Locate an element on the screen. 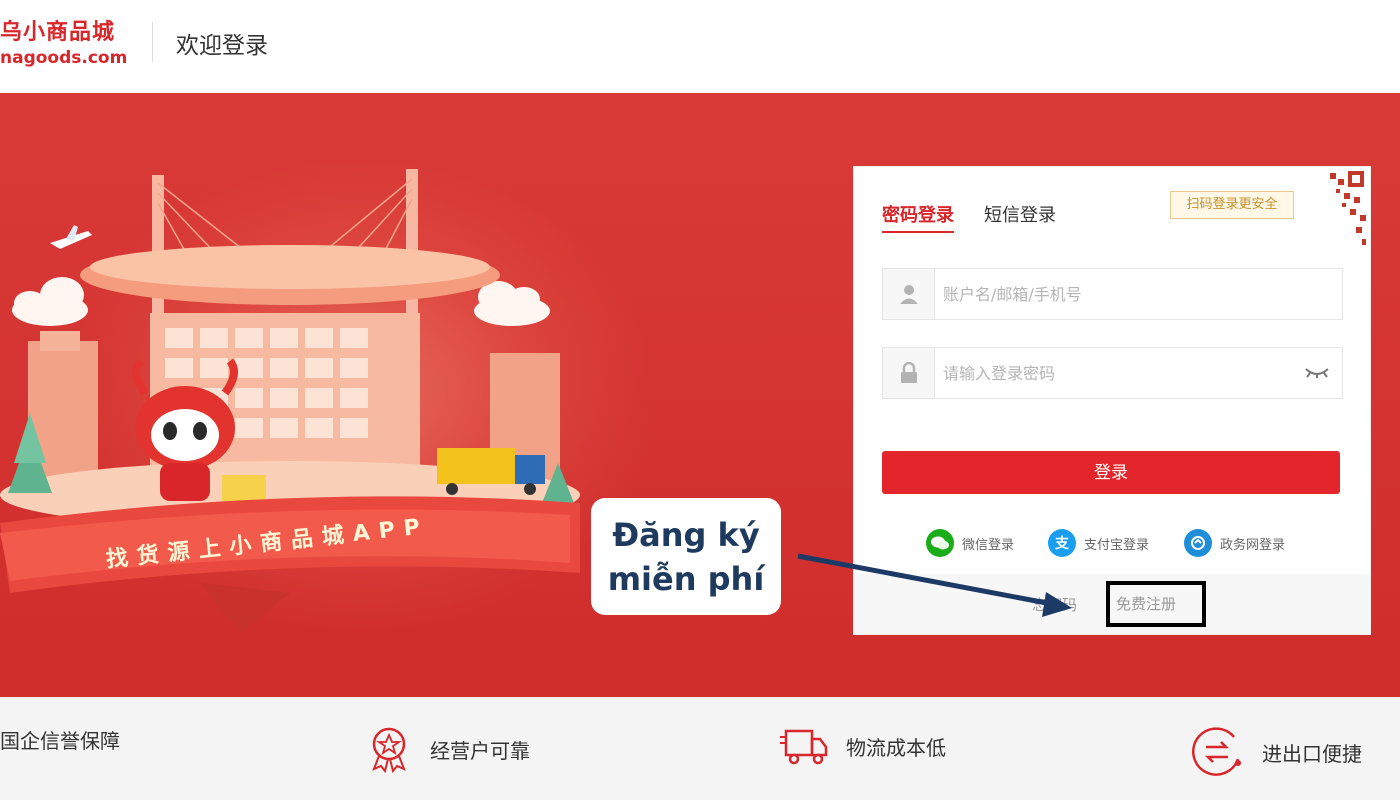  account-field is located at coordinates (1112, 294).